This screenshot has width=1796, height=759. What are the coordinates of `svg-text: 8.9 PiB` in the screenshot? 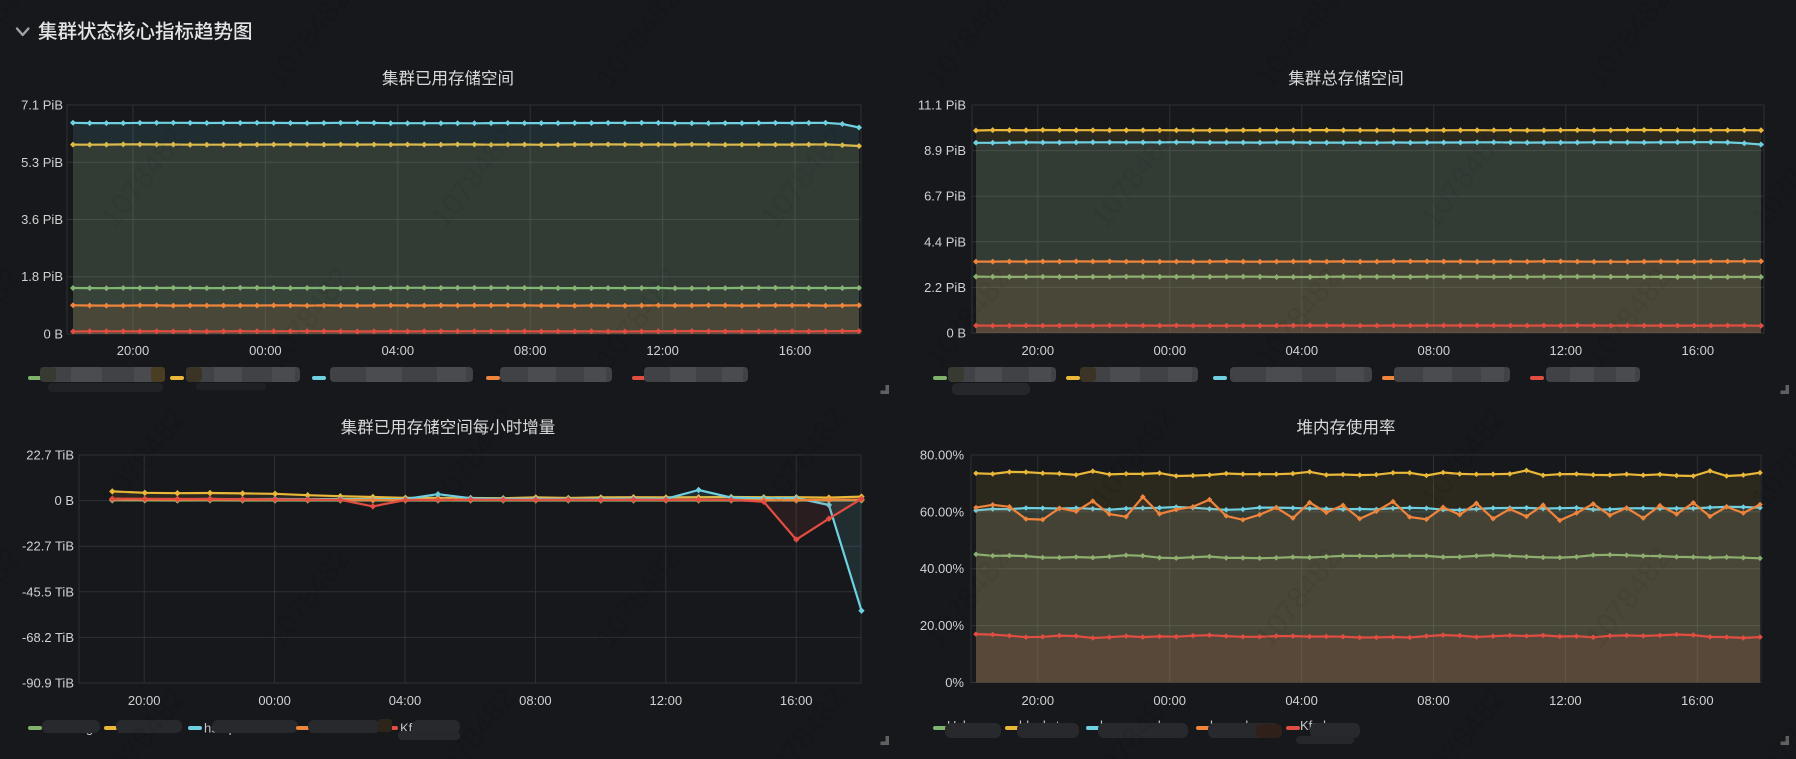 It's located at (945, 150).